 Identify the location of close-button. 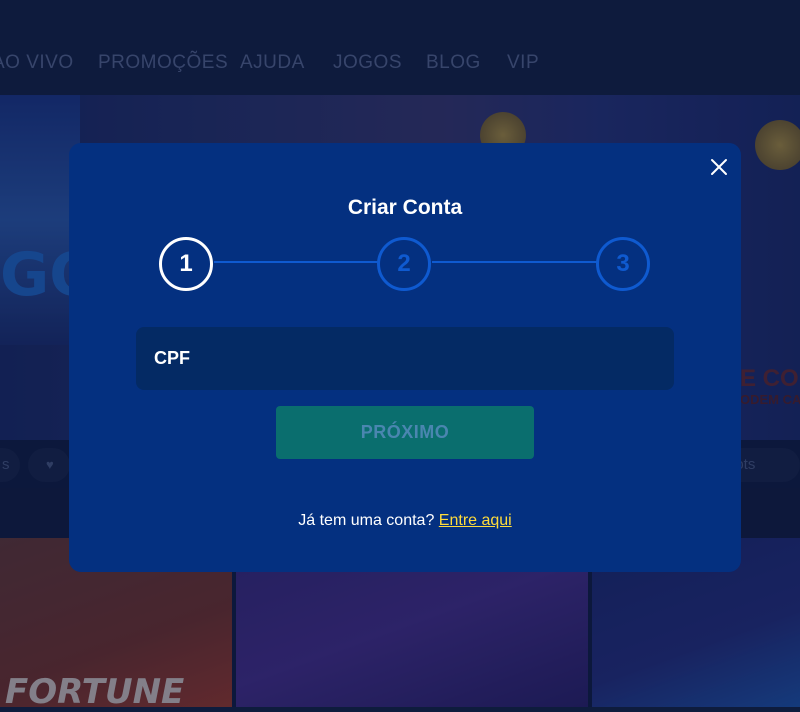
(719, 167).